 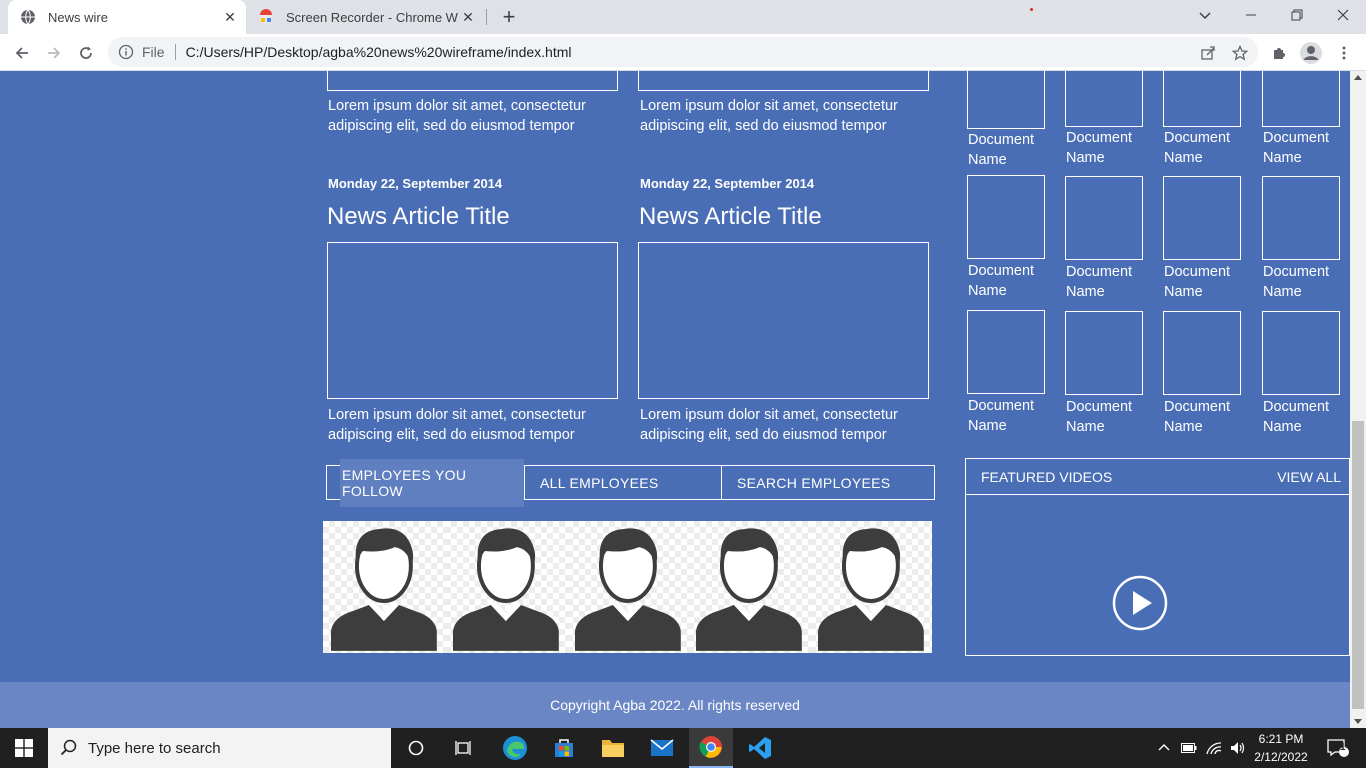 I want to click on battery-status, so click(x=1189, y=748).